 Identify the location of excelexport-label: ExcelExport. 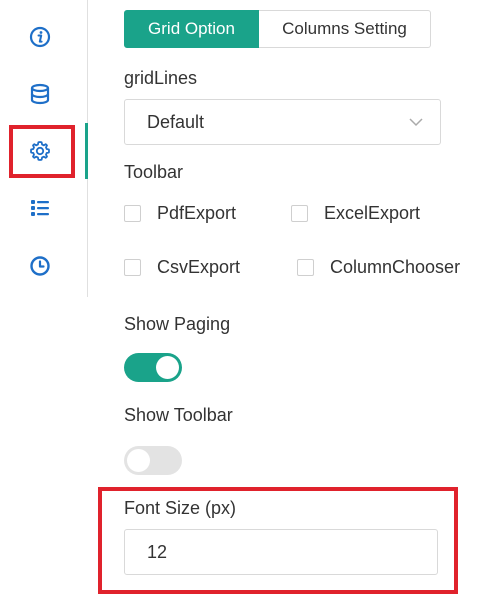
(372, 213).